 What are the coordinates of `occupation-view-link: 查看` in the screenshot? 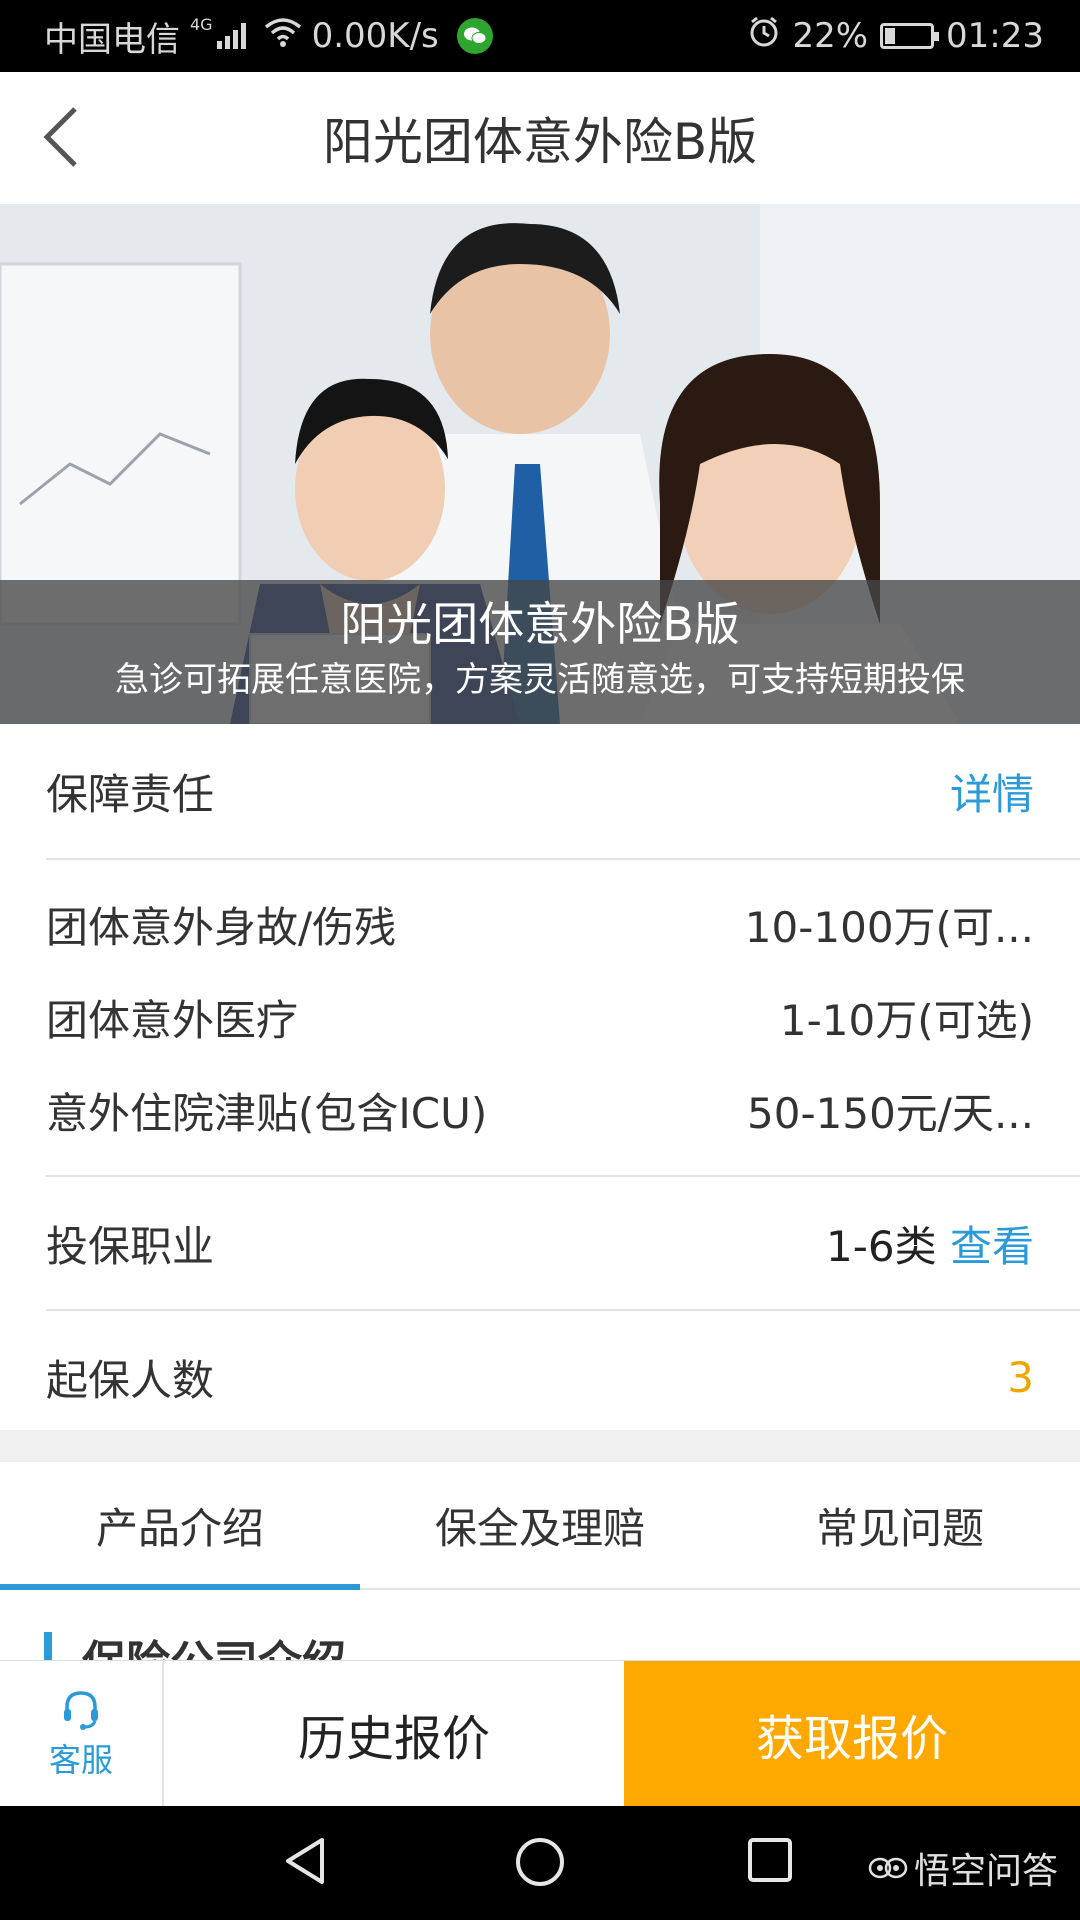 It's located at (992, 1246).